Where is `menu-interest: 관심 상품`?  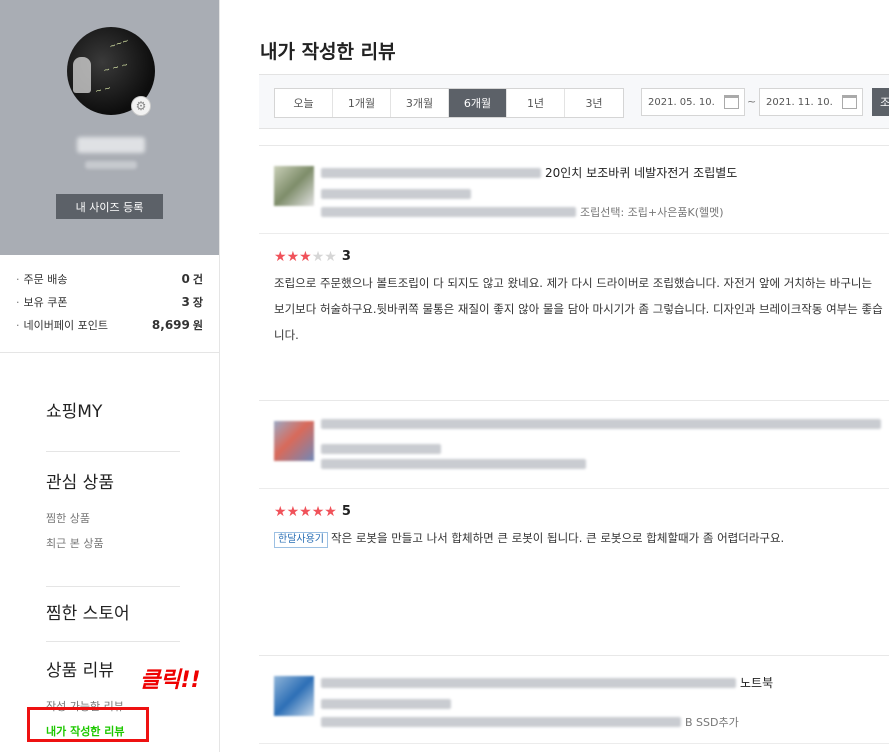 menu-interest: 관심 상품 is located at coordinates (113, 483).